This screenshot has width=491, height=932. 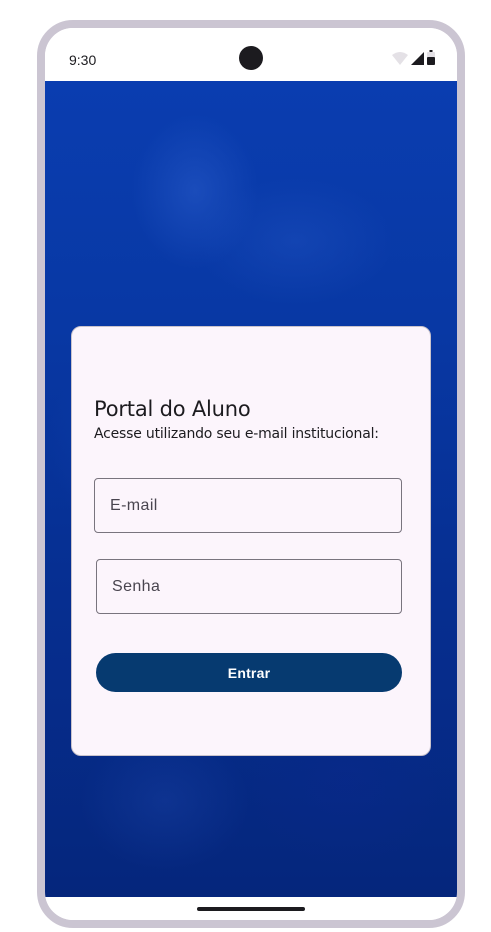 I want to click on password-field, so click(x=249, y=586).